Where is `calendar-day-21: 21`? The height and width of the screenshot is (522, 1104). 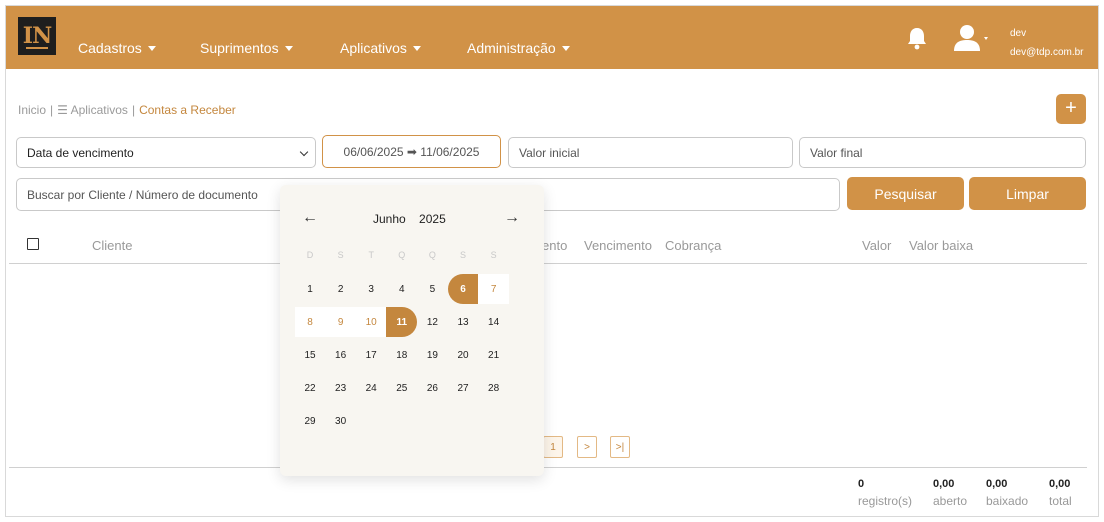 calendar-day-21: 21 is located at coordinates (493, 355).